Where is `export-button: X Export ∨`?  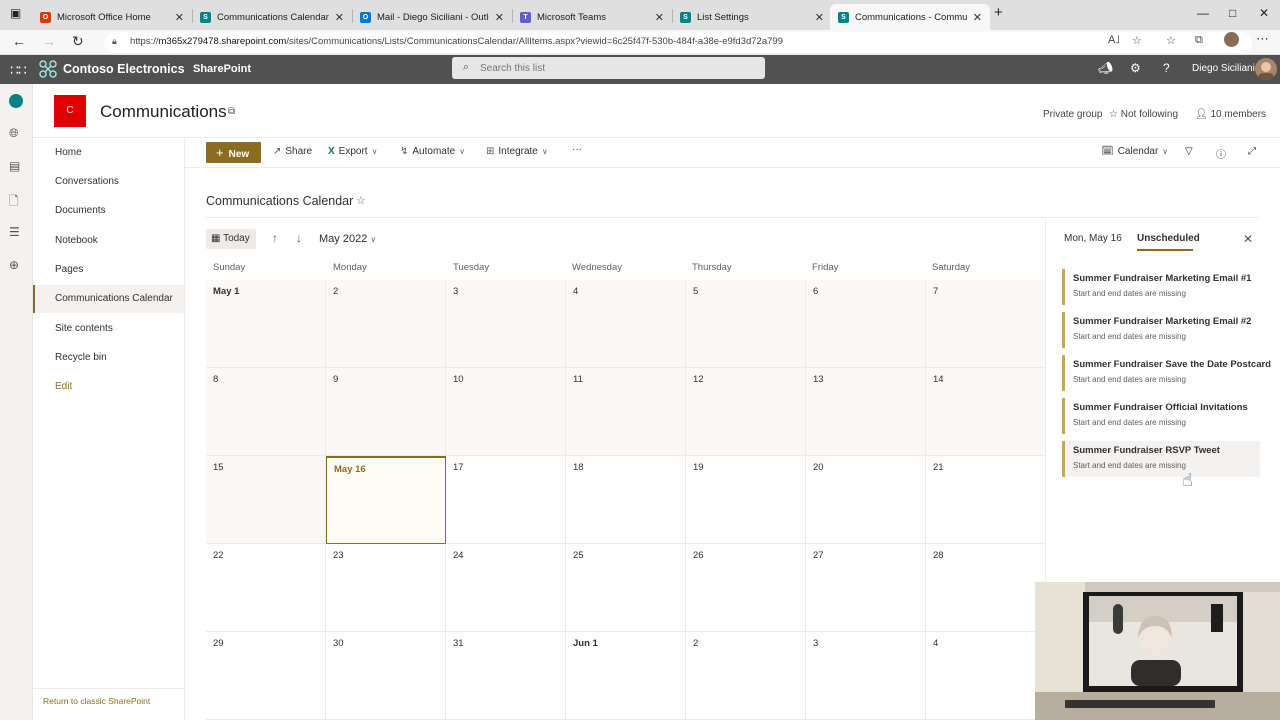
export-button: X Export ∨ is located at coordinates (352, 151).